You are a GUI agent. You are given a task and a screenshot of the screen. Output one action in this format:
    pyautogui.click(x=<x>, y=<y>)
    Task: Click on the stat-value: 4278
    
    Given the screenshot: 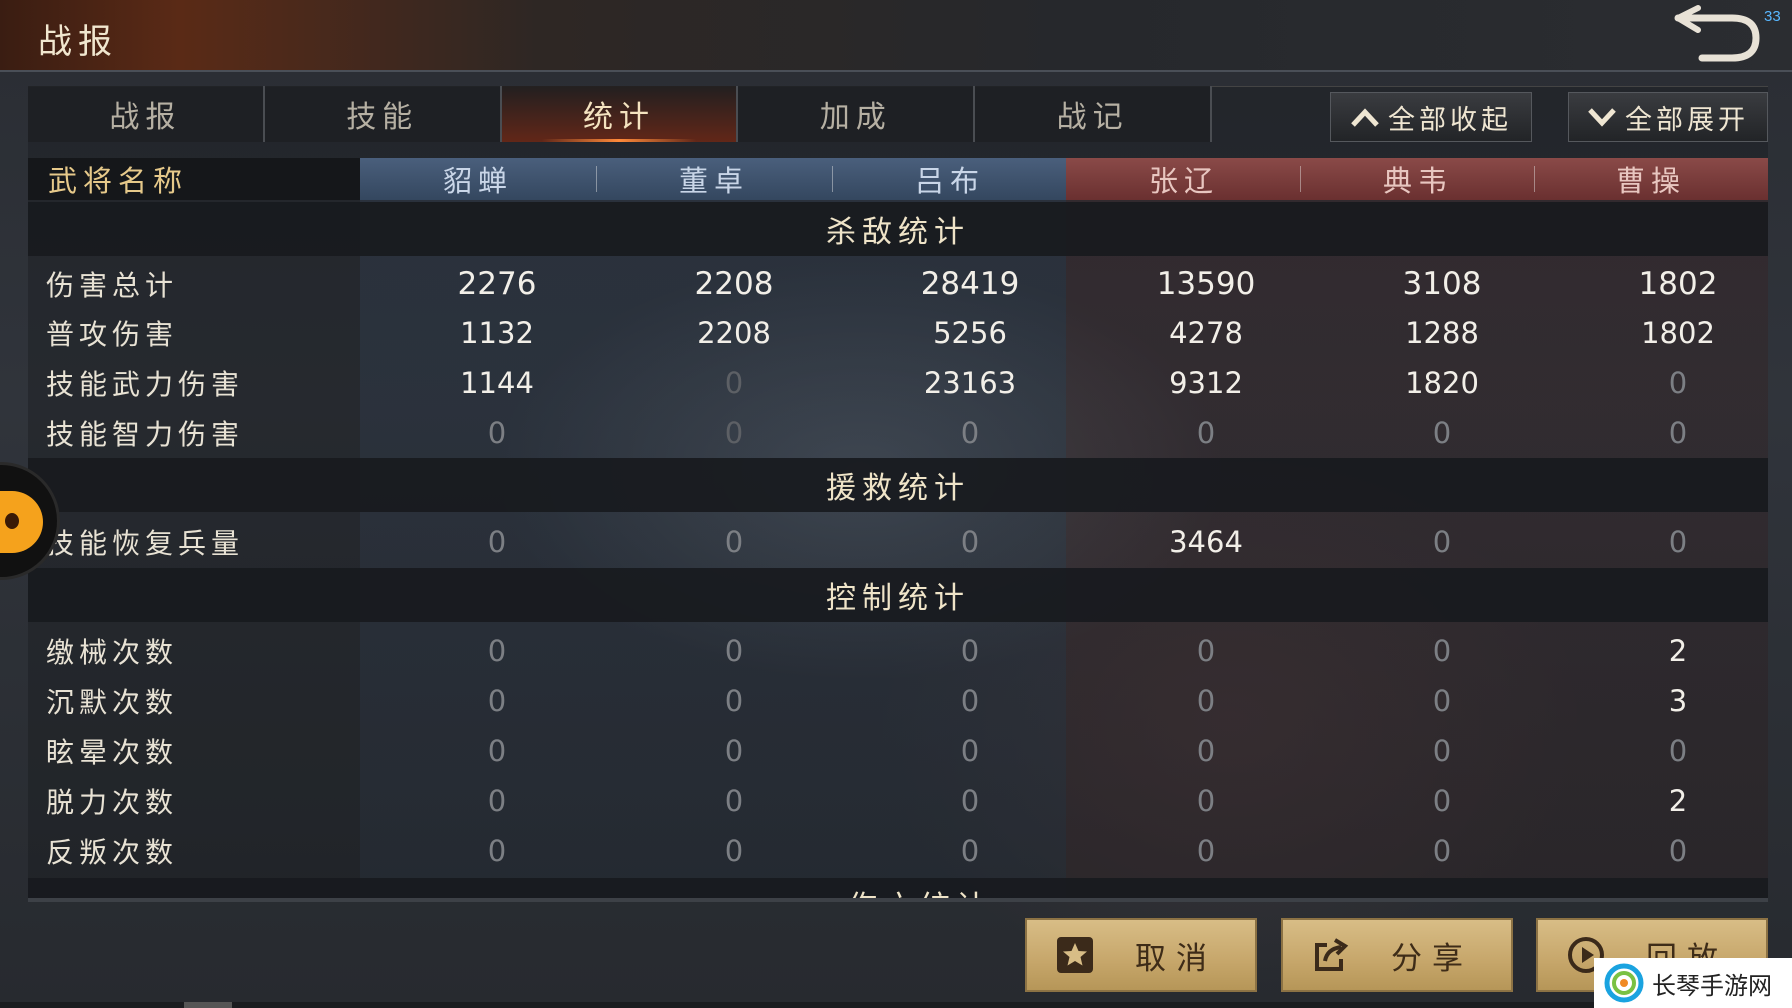 What is the action you would take?
    pyautogui.click(x=1206, y=333)
    